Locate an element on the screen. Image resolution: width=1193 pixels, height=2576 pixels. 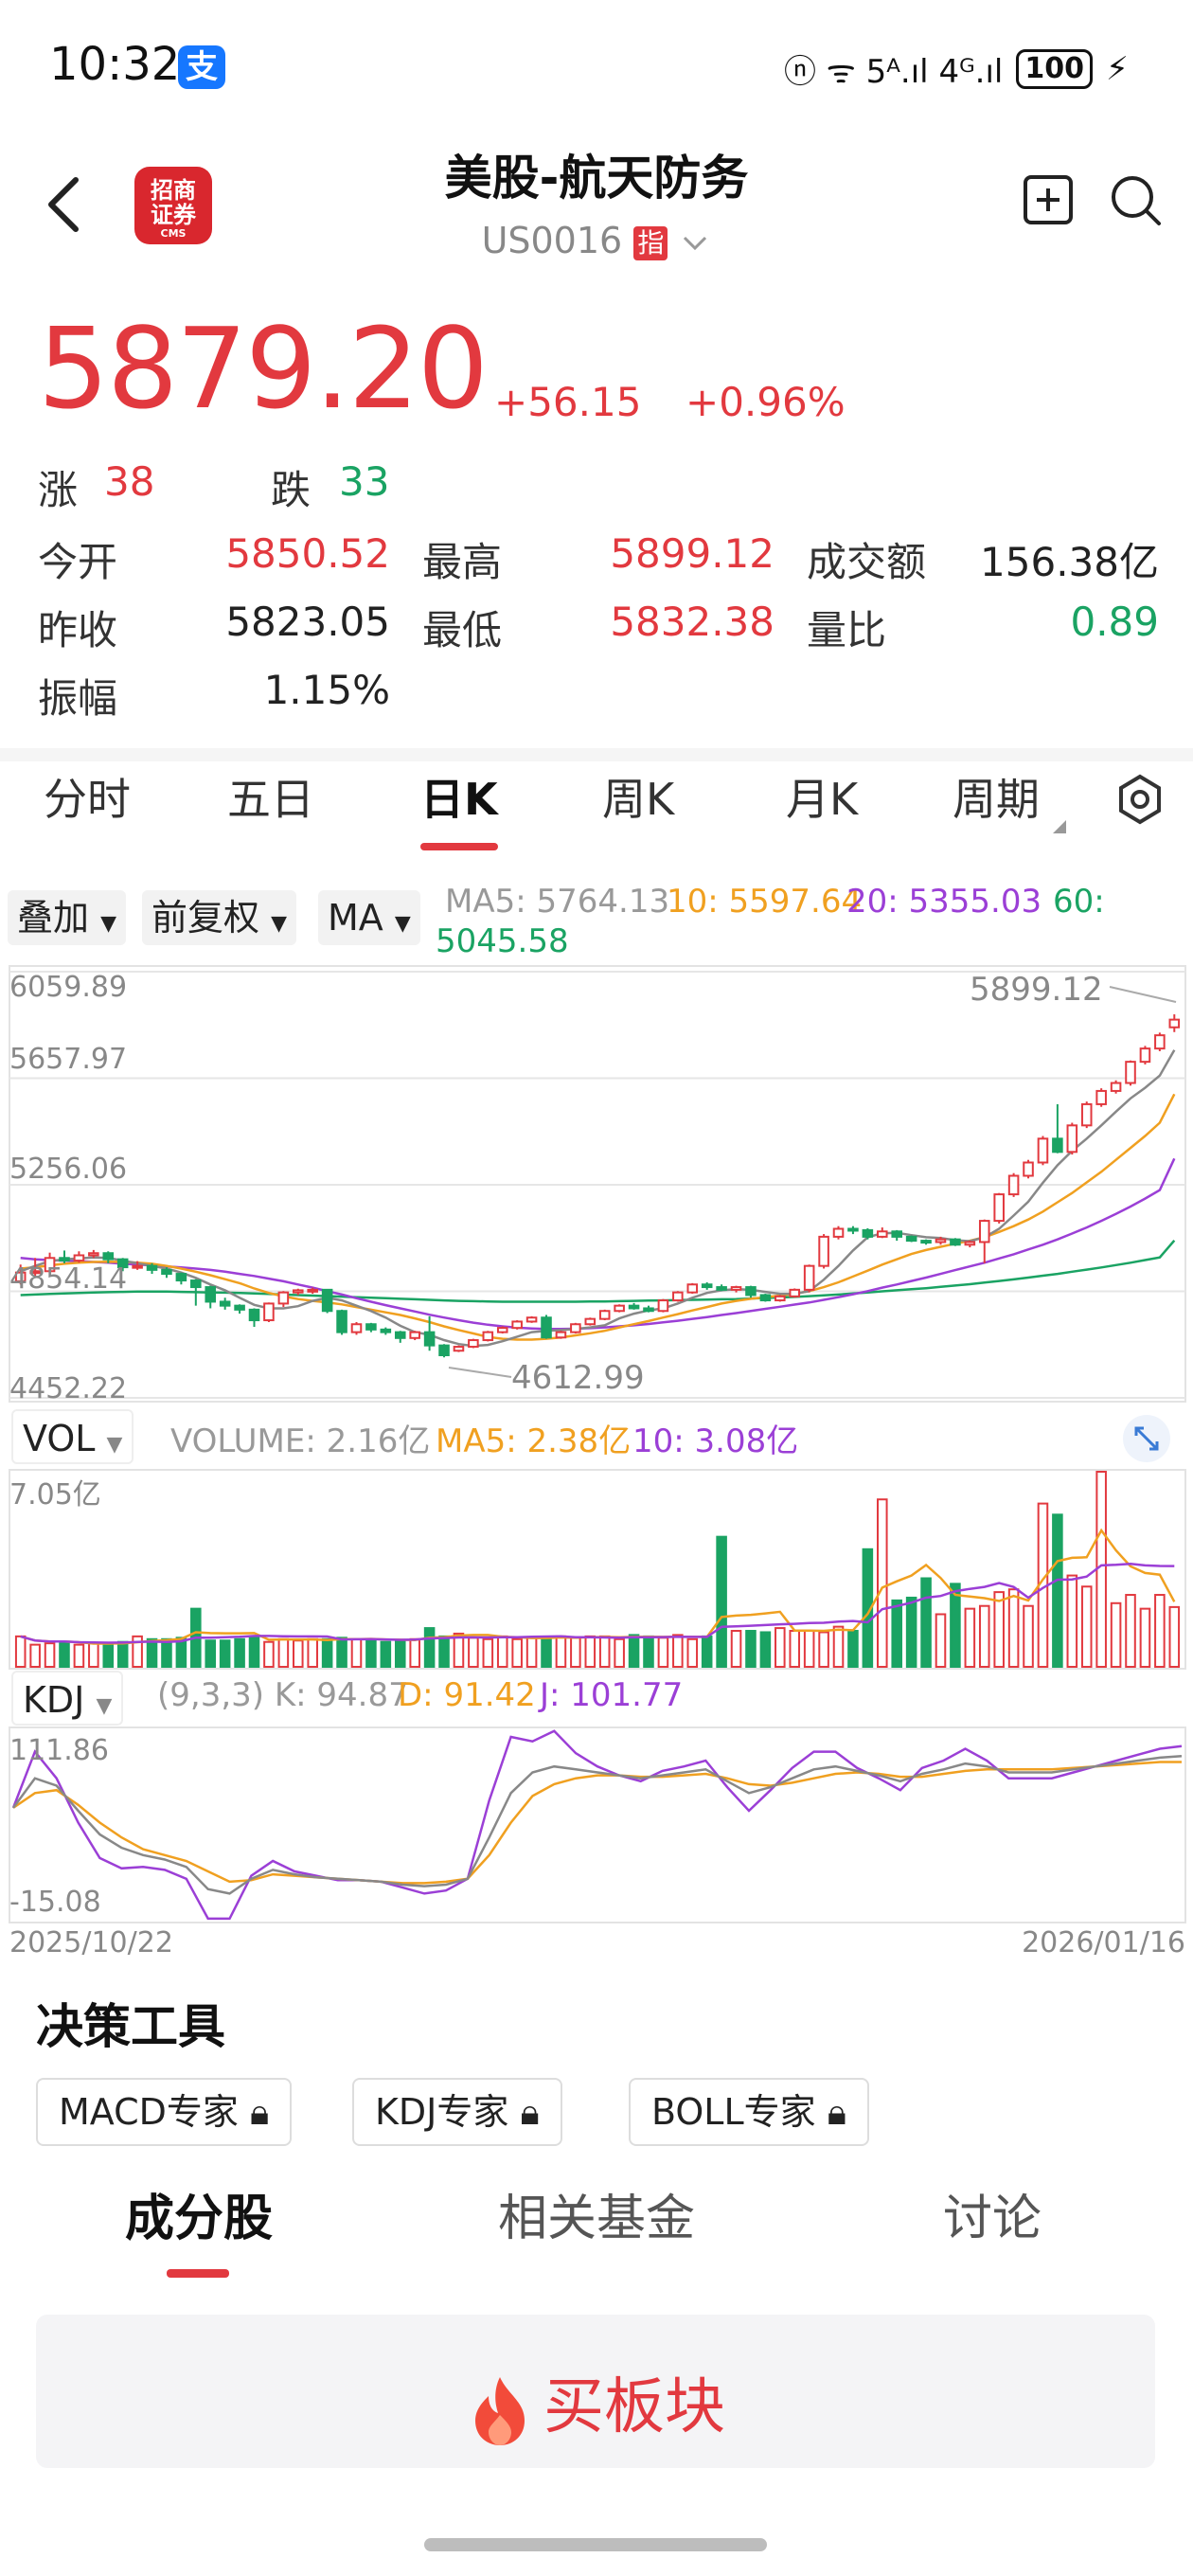
buy-sector-button: 买板块 is located at coordinates (595, 2391).